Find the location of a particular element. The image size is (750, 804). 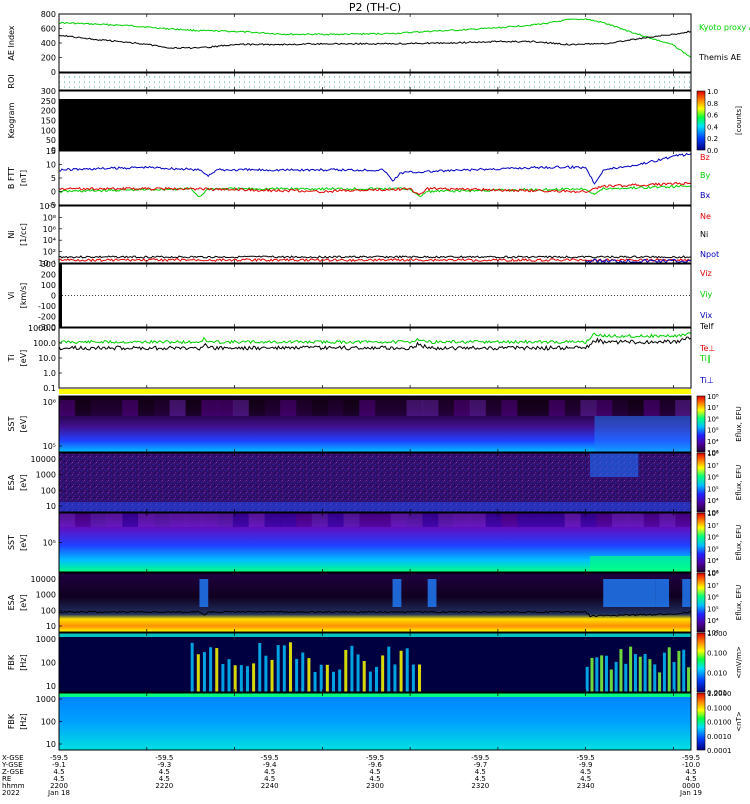

y-tick-label: 10 is located at coordinates (51, 744).